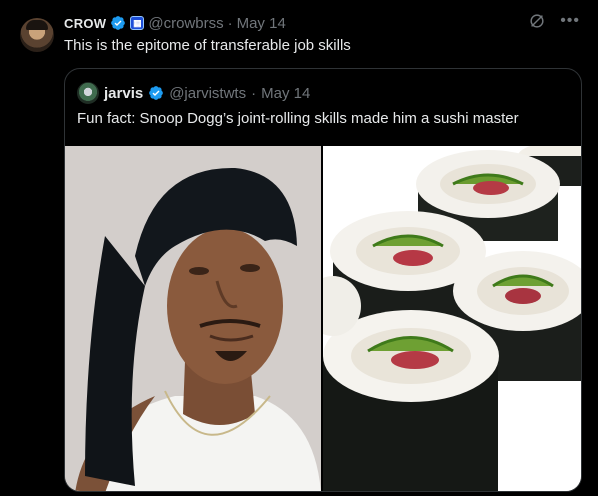 This screenshot has width=598, height=496. I want to click on author-name: CROW, so click(85, 23).